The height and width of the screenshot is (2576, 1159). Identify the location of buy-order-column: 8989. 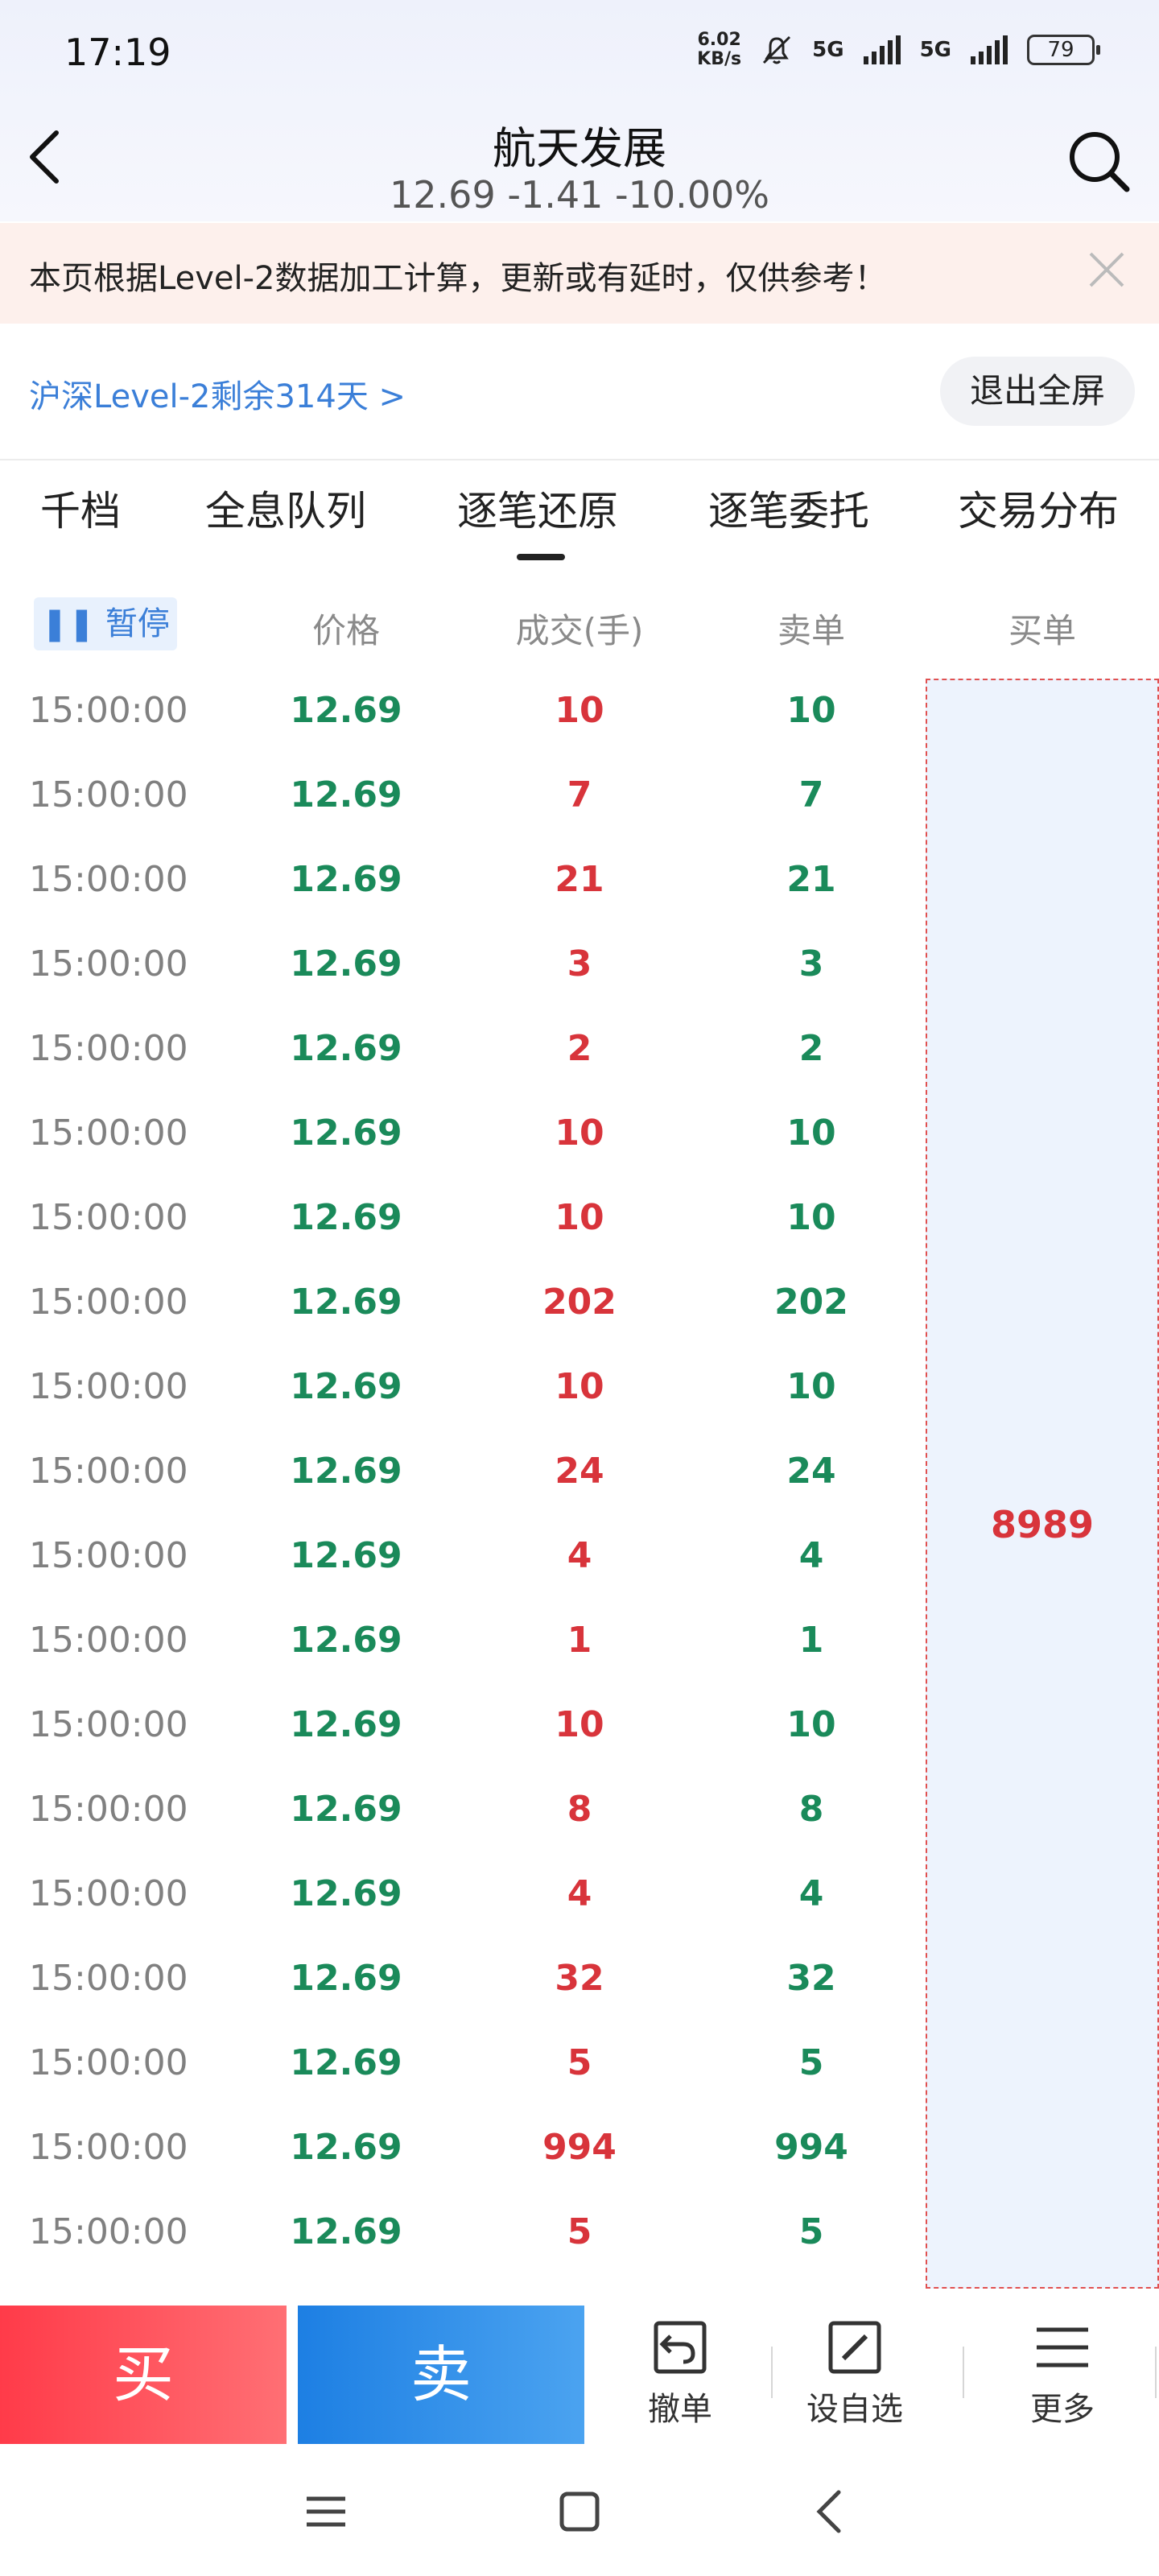
(1042, 1484).